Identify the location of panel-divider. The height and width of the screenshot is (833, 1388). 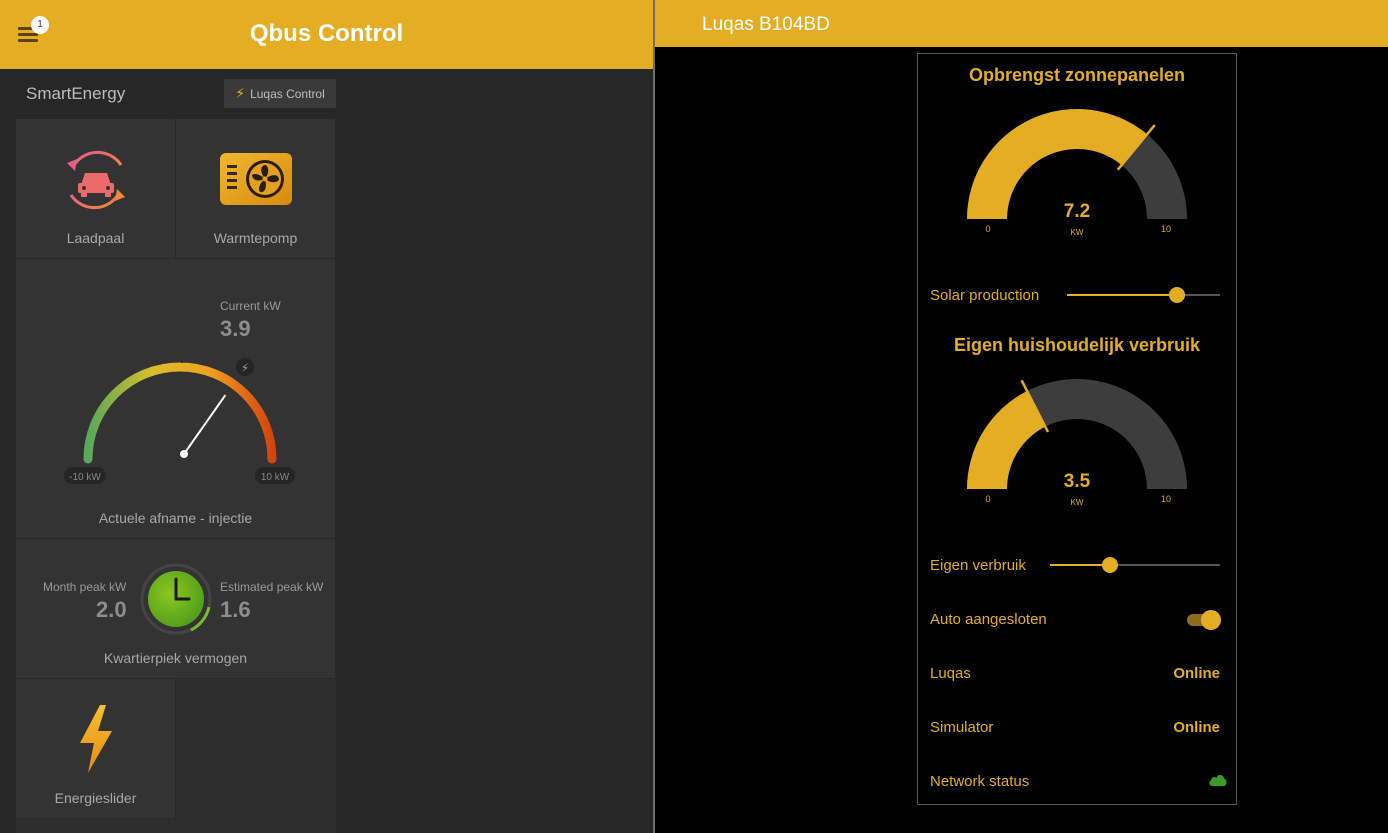
(654, 416).